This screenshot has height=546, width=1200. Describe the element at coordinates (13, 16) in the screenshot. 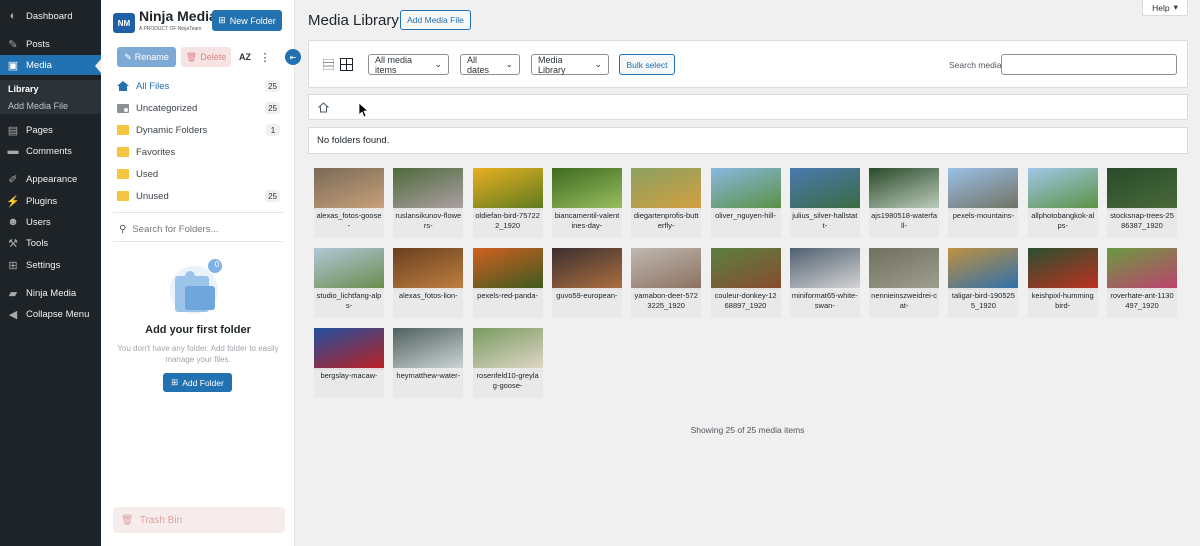

I see `dashboard-icon: ◐` at that location.